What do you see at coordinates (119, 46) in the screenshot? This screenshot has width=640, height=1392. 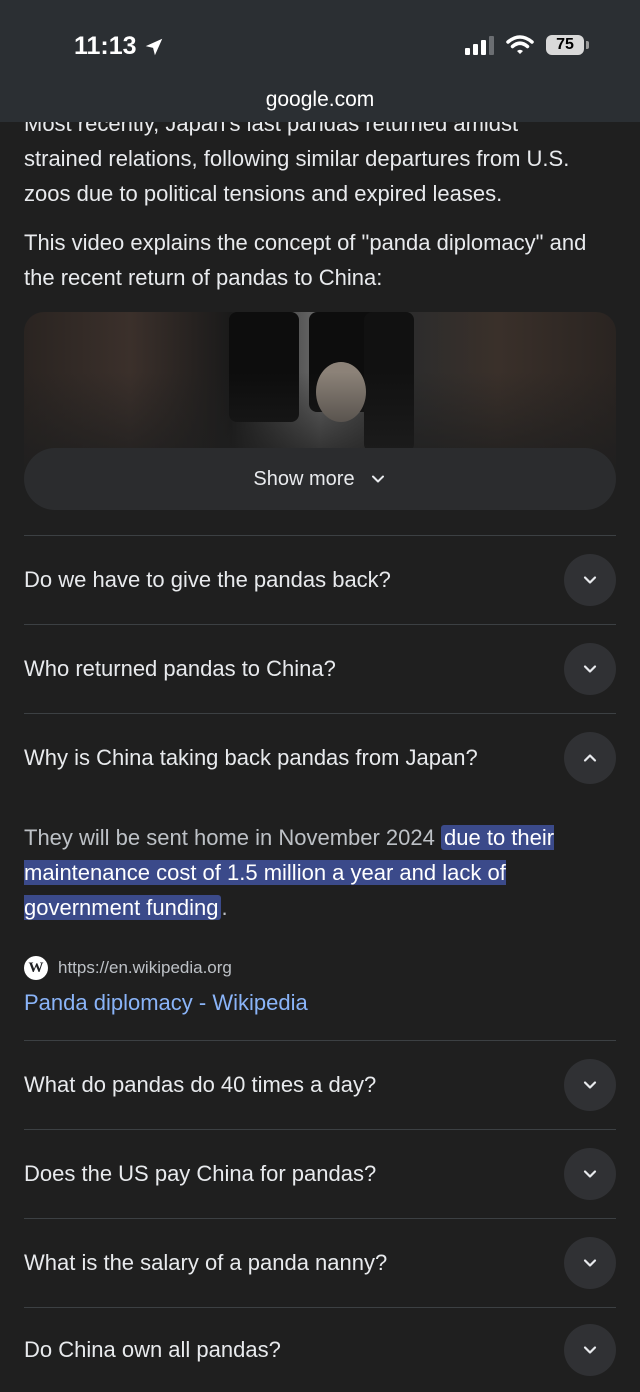 I see `status-time: 11:13` at bounding box center [119, 46].